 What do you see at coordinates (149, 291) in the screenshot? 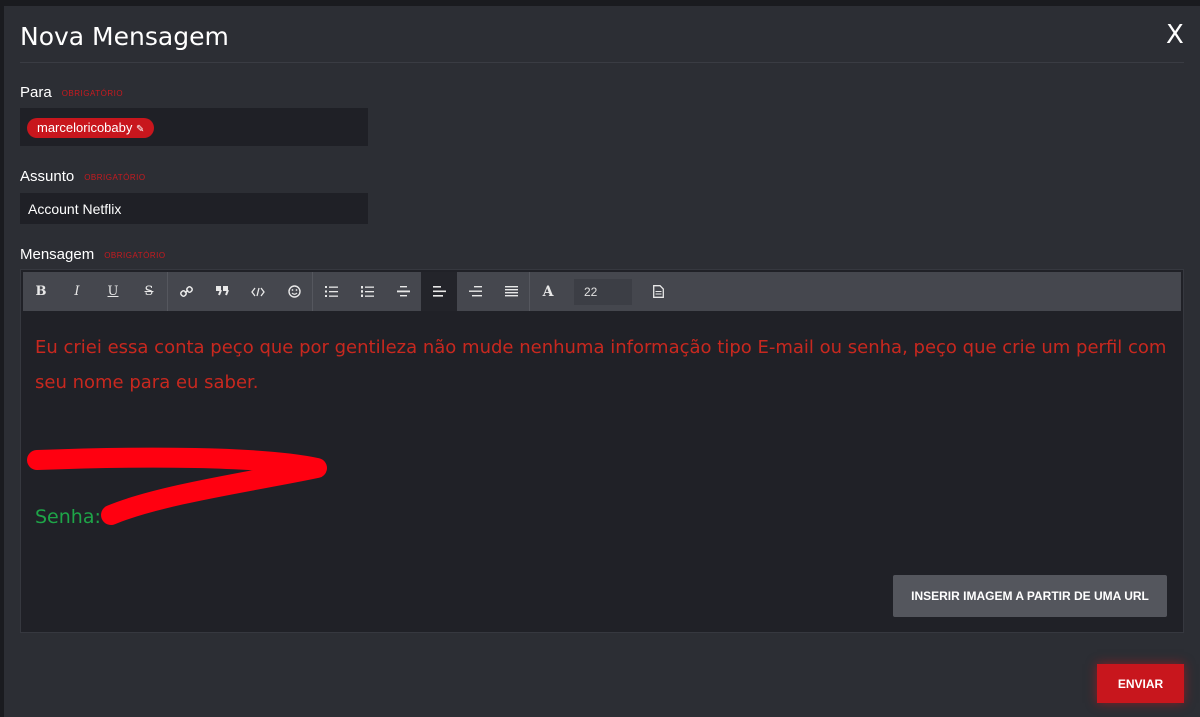
I see `strikethrough-button: S` at bounding box center [149, 291].